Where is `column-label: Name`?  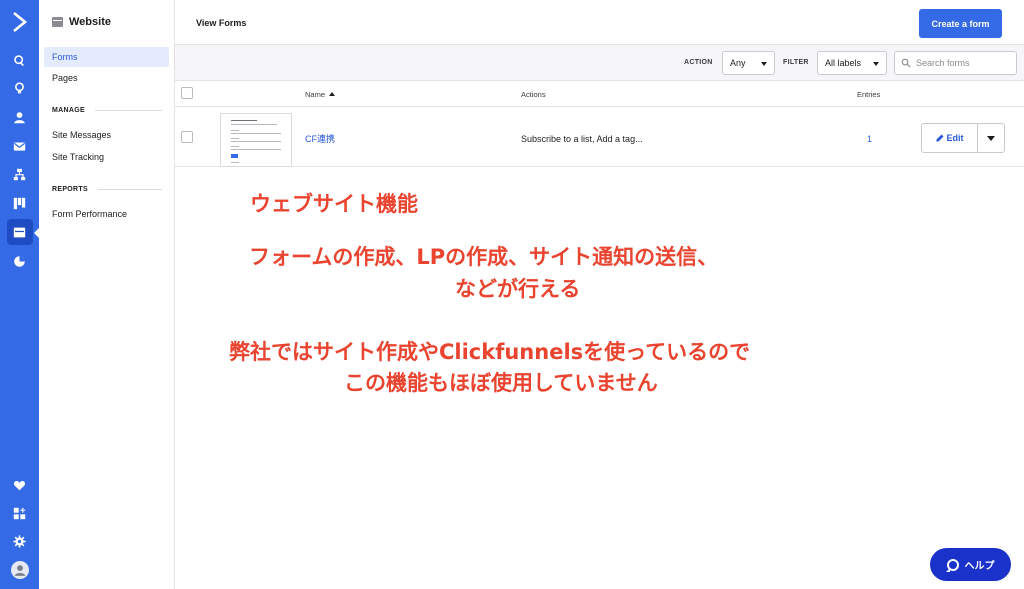
column-label: Name is located at coordinates (315, 94).